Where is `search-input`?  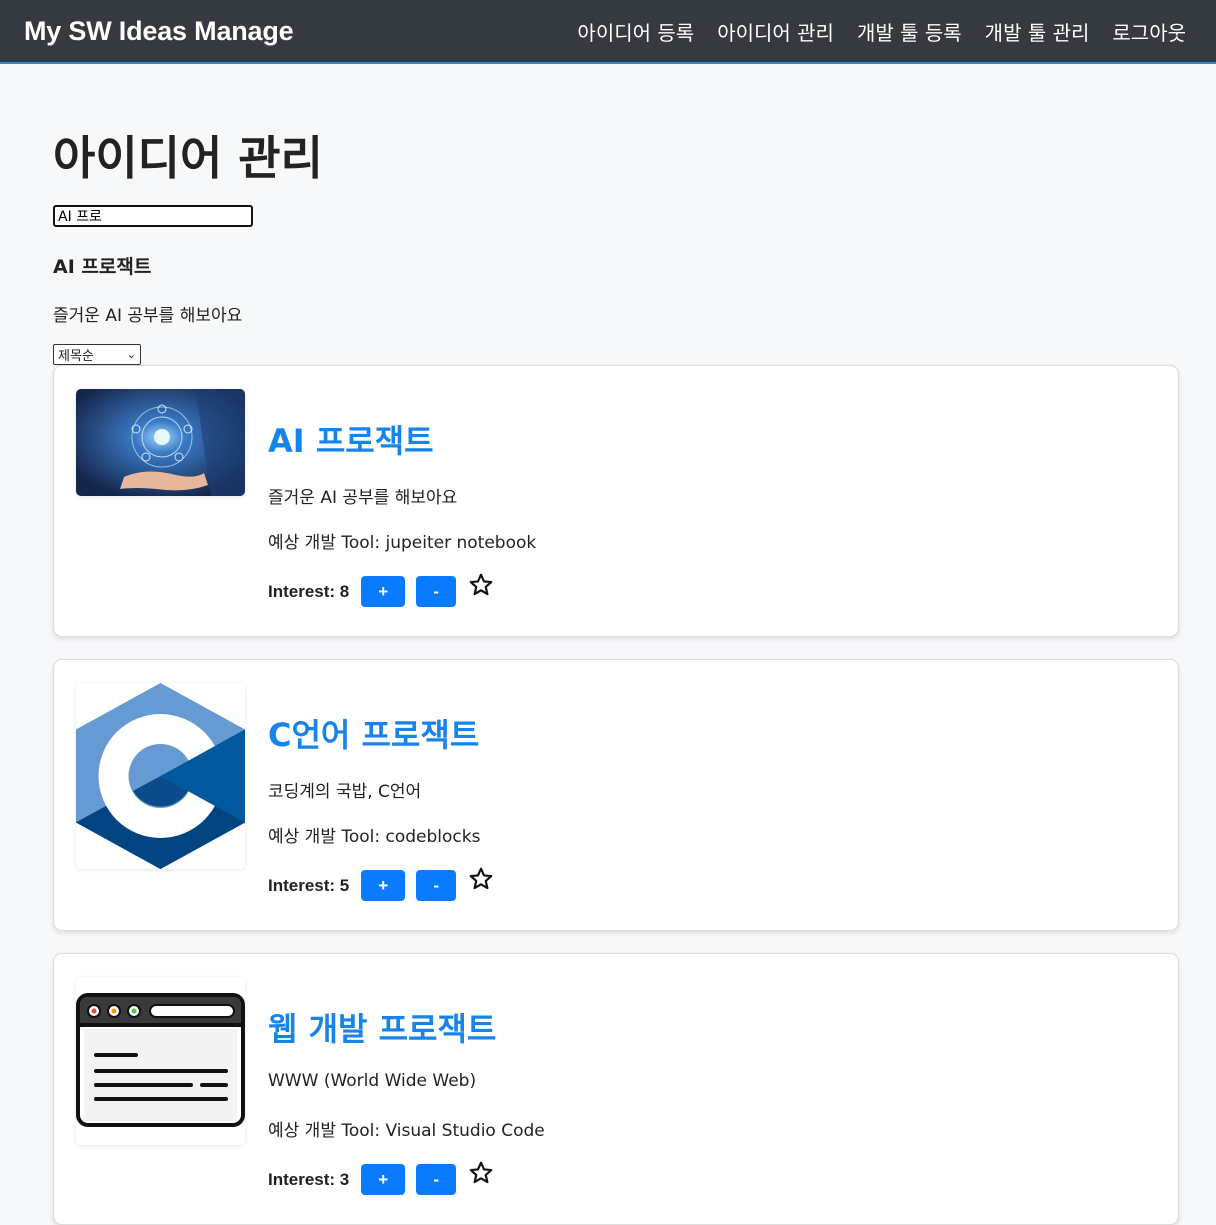 search-input is located at coordinates (153, 216).